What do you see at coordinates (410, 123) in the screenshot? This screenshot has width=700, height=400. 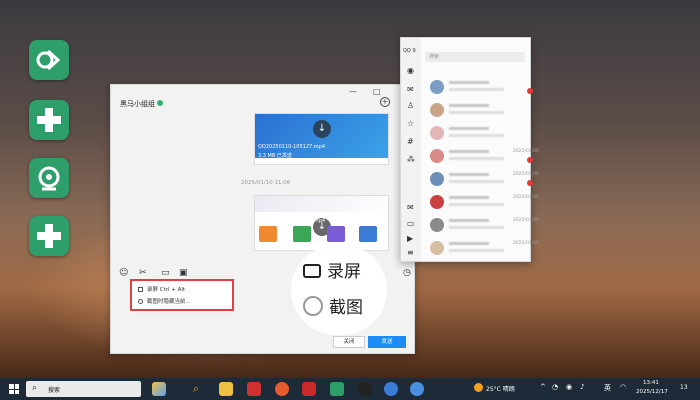 I see `favorites-icon: ☆` at bounding box center [410, 123].